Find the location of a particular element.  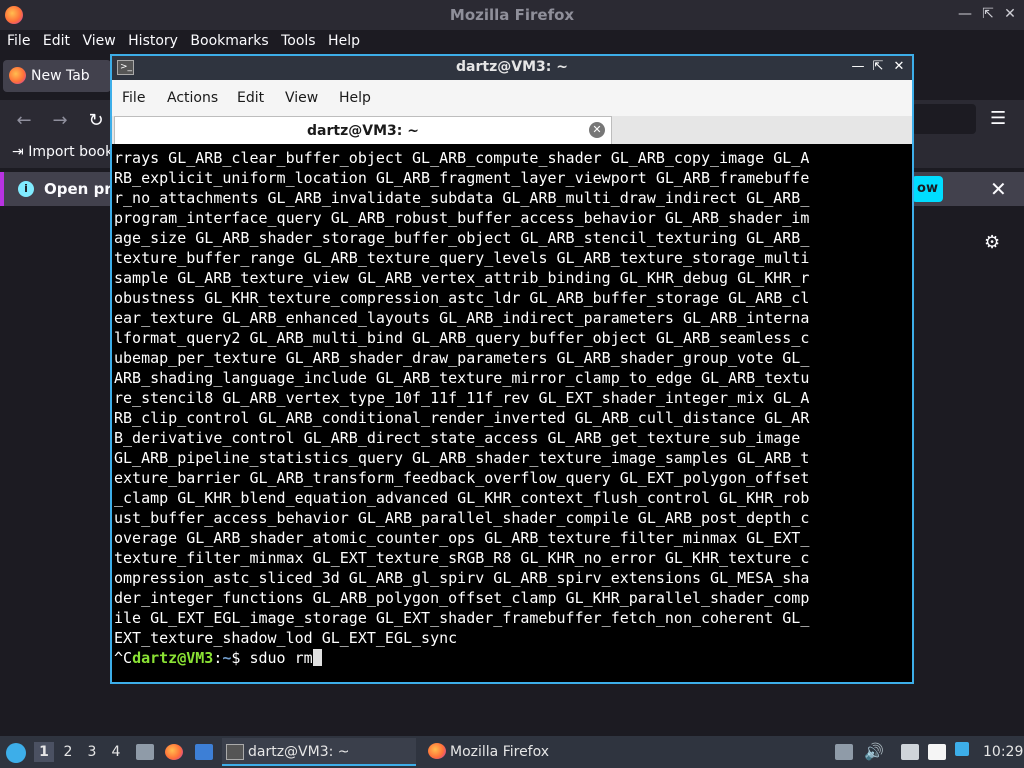

terminal-prompt-line: ^Cdartz@VM3:~$ sduo rm is located at coordinates (512, 658).